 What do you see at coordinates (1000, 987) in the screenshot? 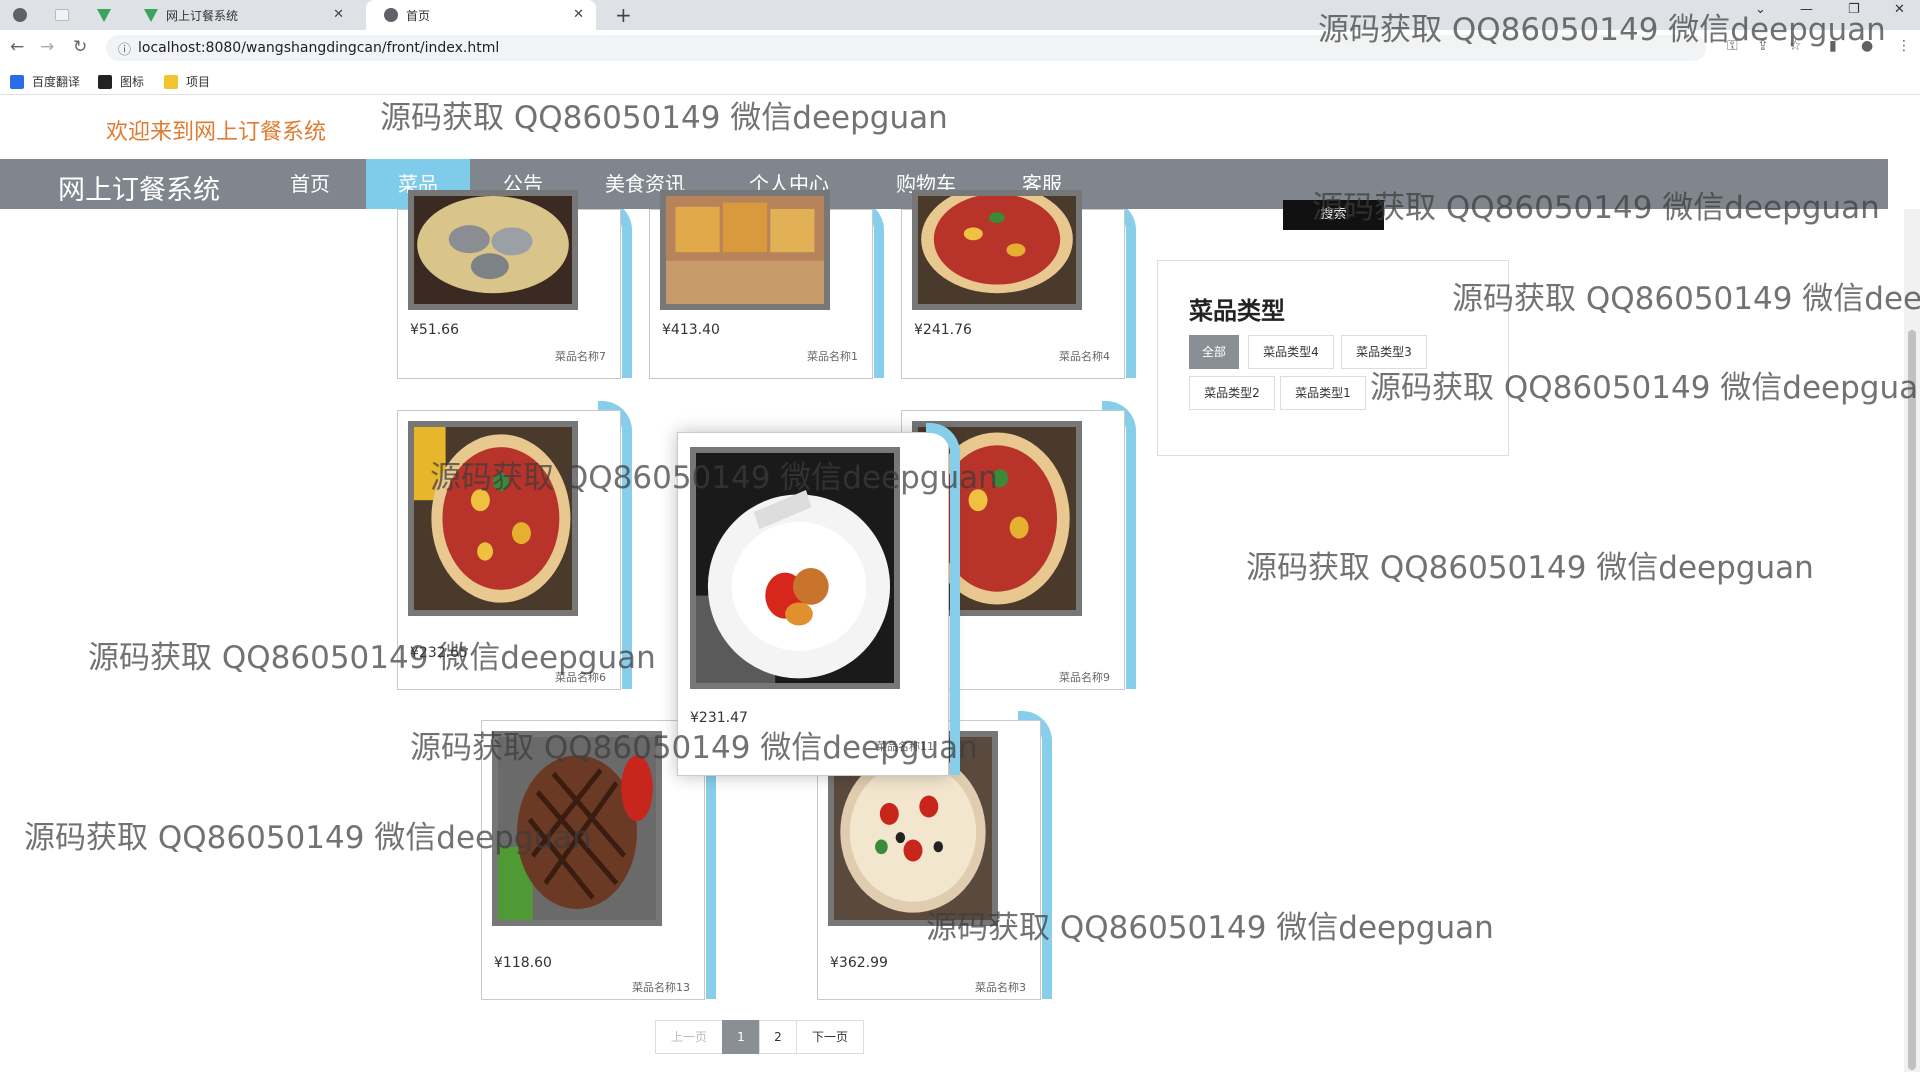
I see `product-name: 菜品名称3` at bounding box center [1000, 987].